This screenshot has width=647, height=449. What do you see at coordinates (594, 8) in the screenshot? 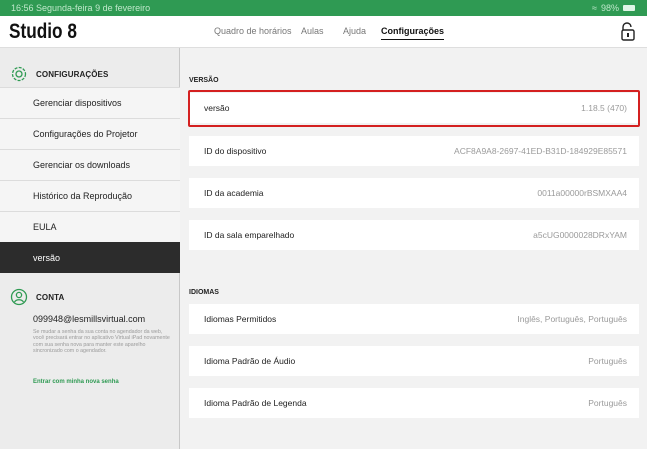
I see `wifi-icon: ≈` at bounding box center [594, 8].